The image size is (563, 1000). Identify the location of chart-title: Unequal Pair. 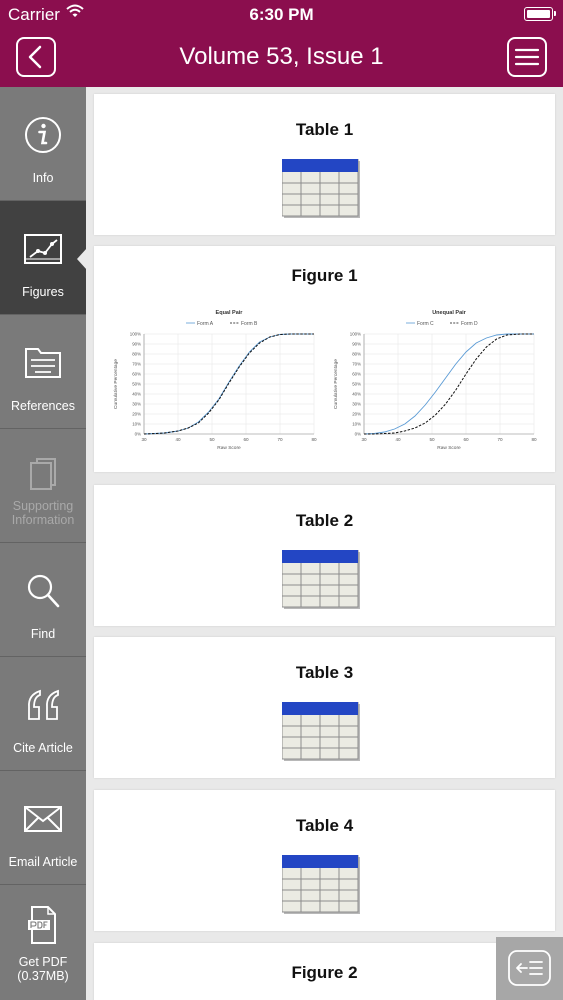
(449, 313).